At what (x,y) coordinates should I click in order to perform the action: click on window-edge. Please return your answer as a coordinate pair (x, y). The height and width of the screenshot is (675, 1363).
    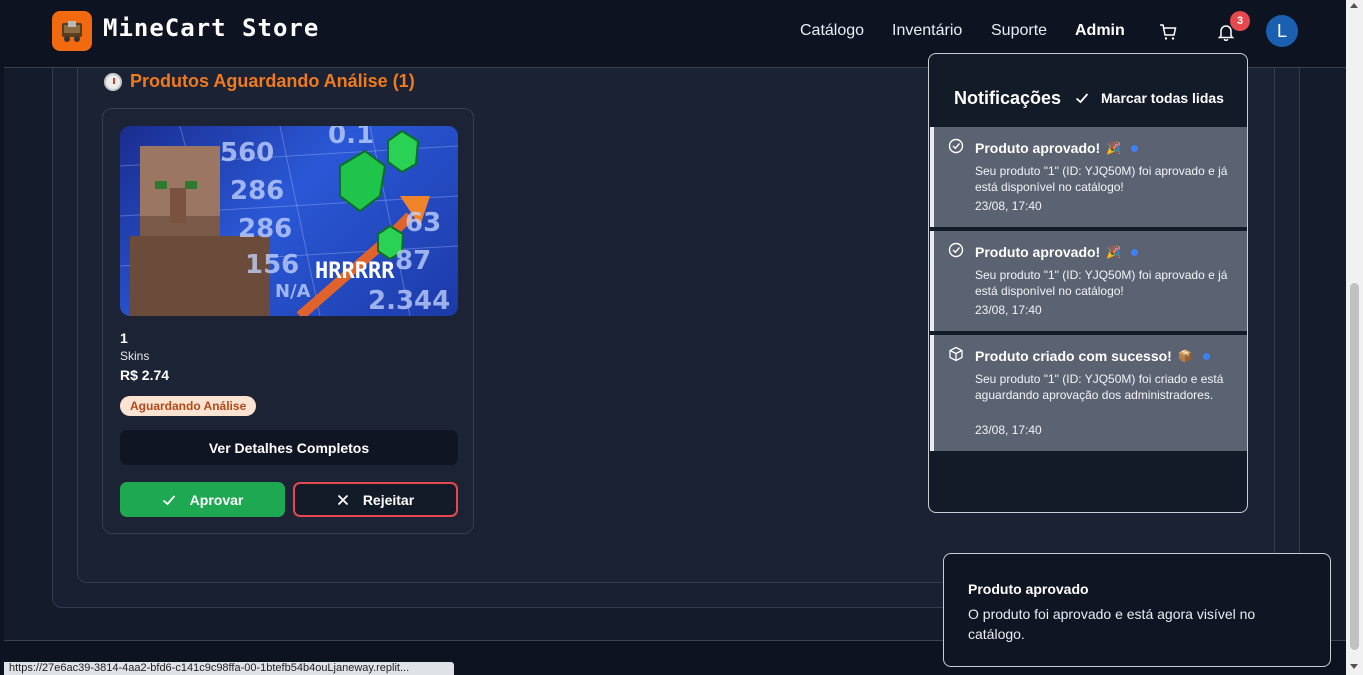
    Looking at the image, I should click on (2, 337).